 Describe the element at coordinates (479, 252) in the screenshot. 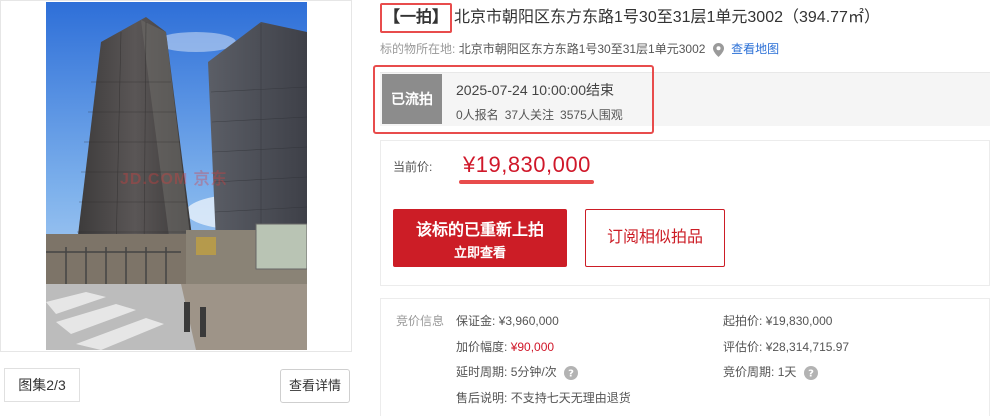

I see `relist-button-subtitle: 立即查看` at that location.